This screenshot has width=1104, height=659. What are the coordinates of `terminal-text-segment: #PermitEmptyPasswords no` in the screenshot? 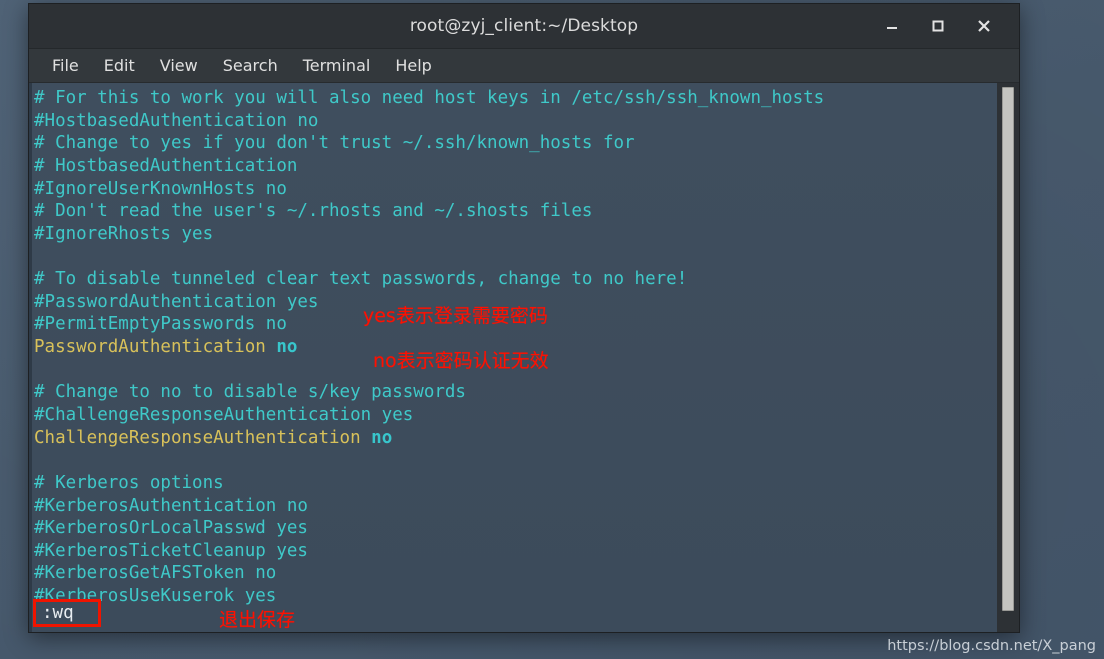 It's located at (160, 324).